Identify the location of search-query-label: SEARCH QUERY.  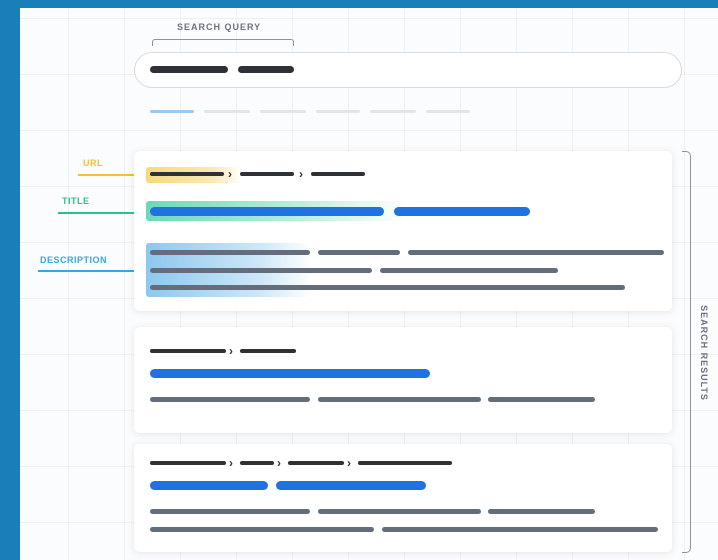
(219, 27).